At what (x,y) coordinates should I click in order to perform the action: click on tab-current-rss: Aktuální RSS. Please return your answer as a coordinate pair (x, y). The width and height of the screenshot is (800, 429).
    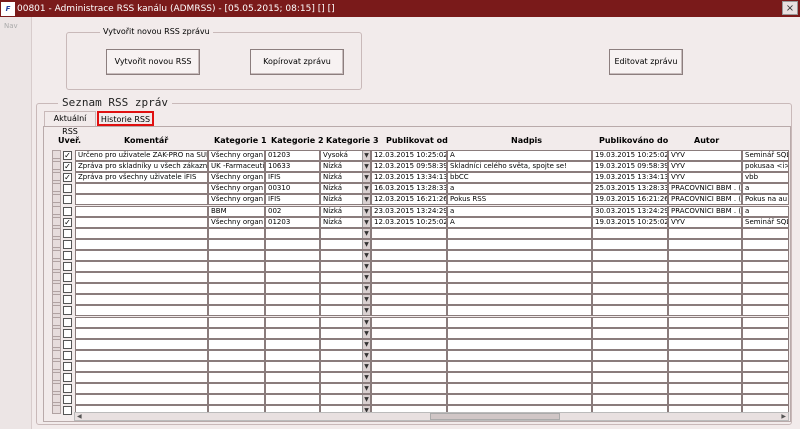
    Looking at the image, I should click on (70, 123).